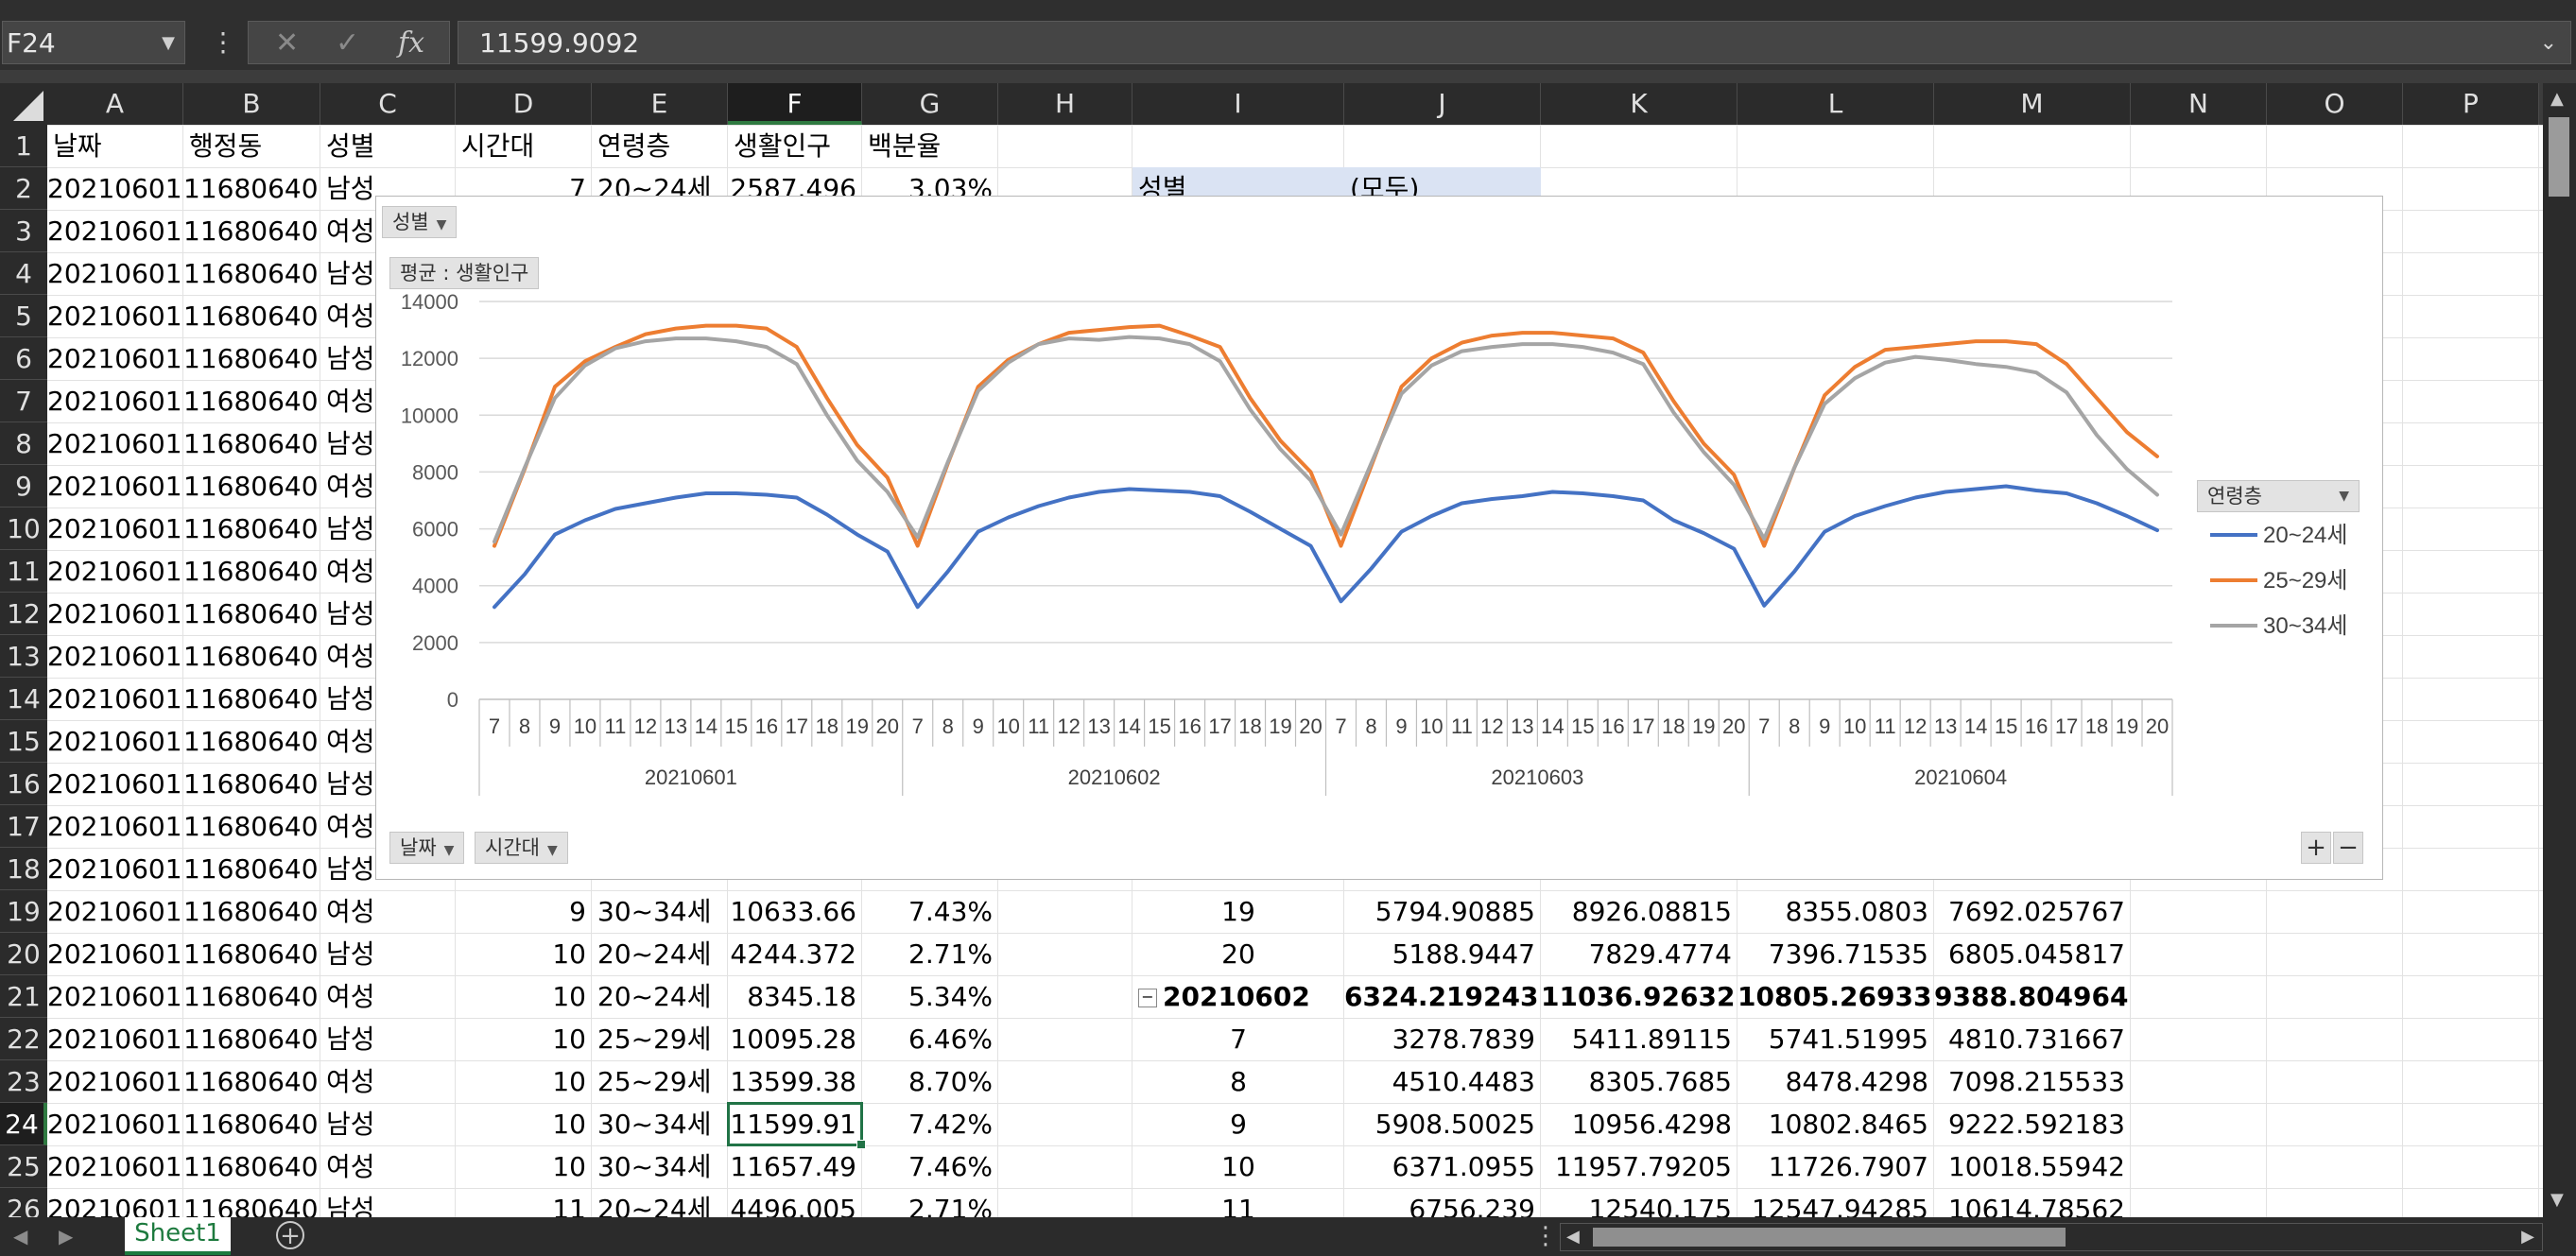 The width and height of the screenshot is (2576, 1256). What do you see at coordinates (1639, 1202) in the screenshot?
I see `pivot-value: 12540.175` at bounding box center [1639, 1202].